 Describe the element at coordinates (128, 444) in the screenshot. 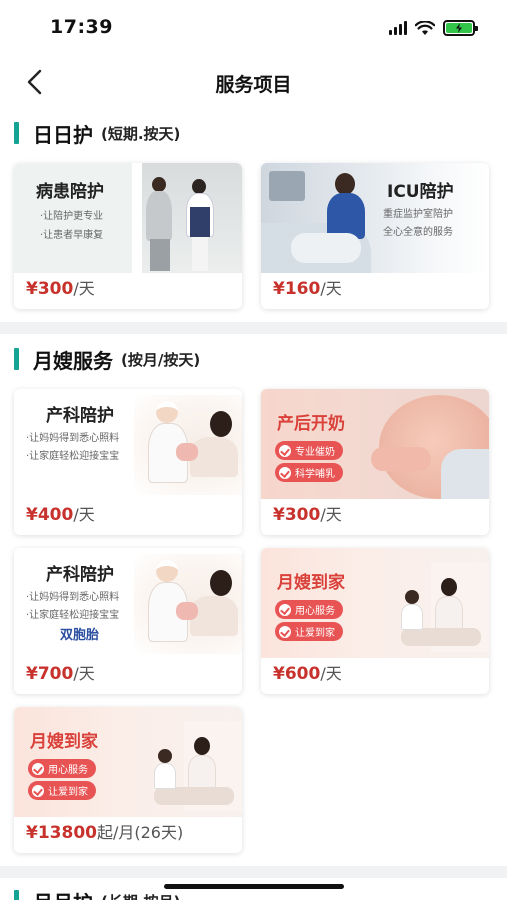

I see `card-image: 产科陪护 ·让妈妈得到悉心照料 ·让家庭轻松迎接宝宝` at that location.